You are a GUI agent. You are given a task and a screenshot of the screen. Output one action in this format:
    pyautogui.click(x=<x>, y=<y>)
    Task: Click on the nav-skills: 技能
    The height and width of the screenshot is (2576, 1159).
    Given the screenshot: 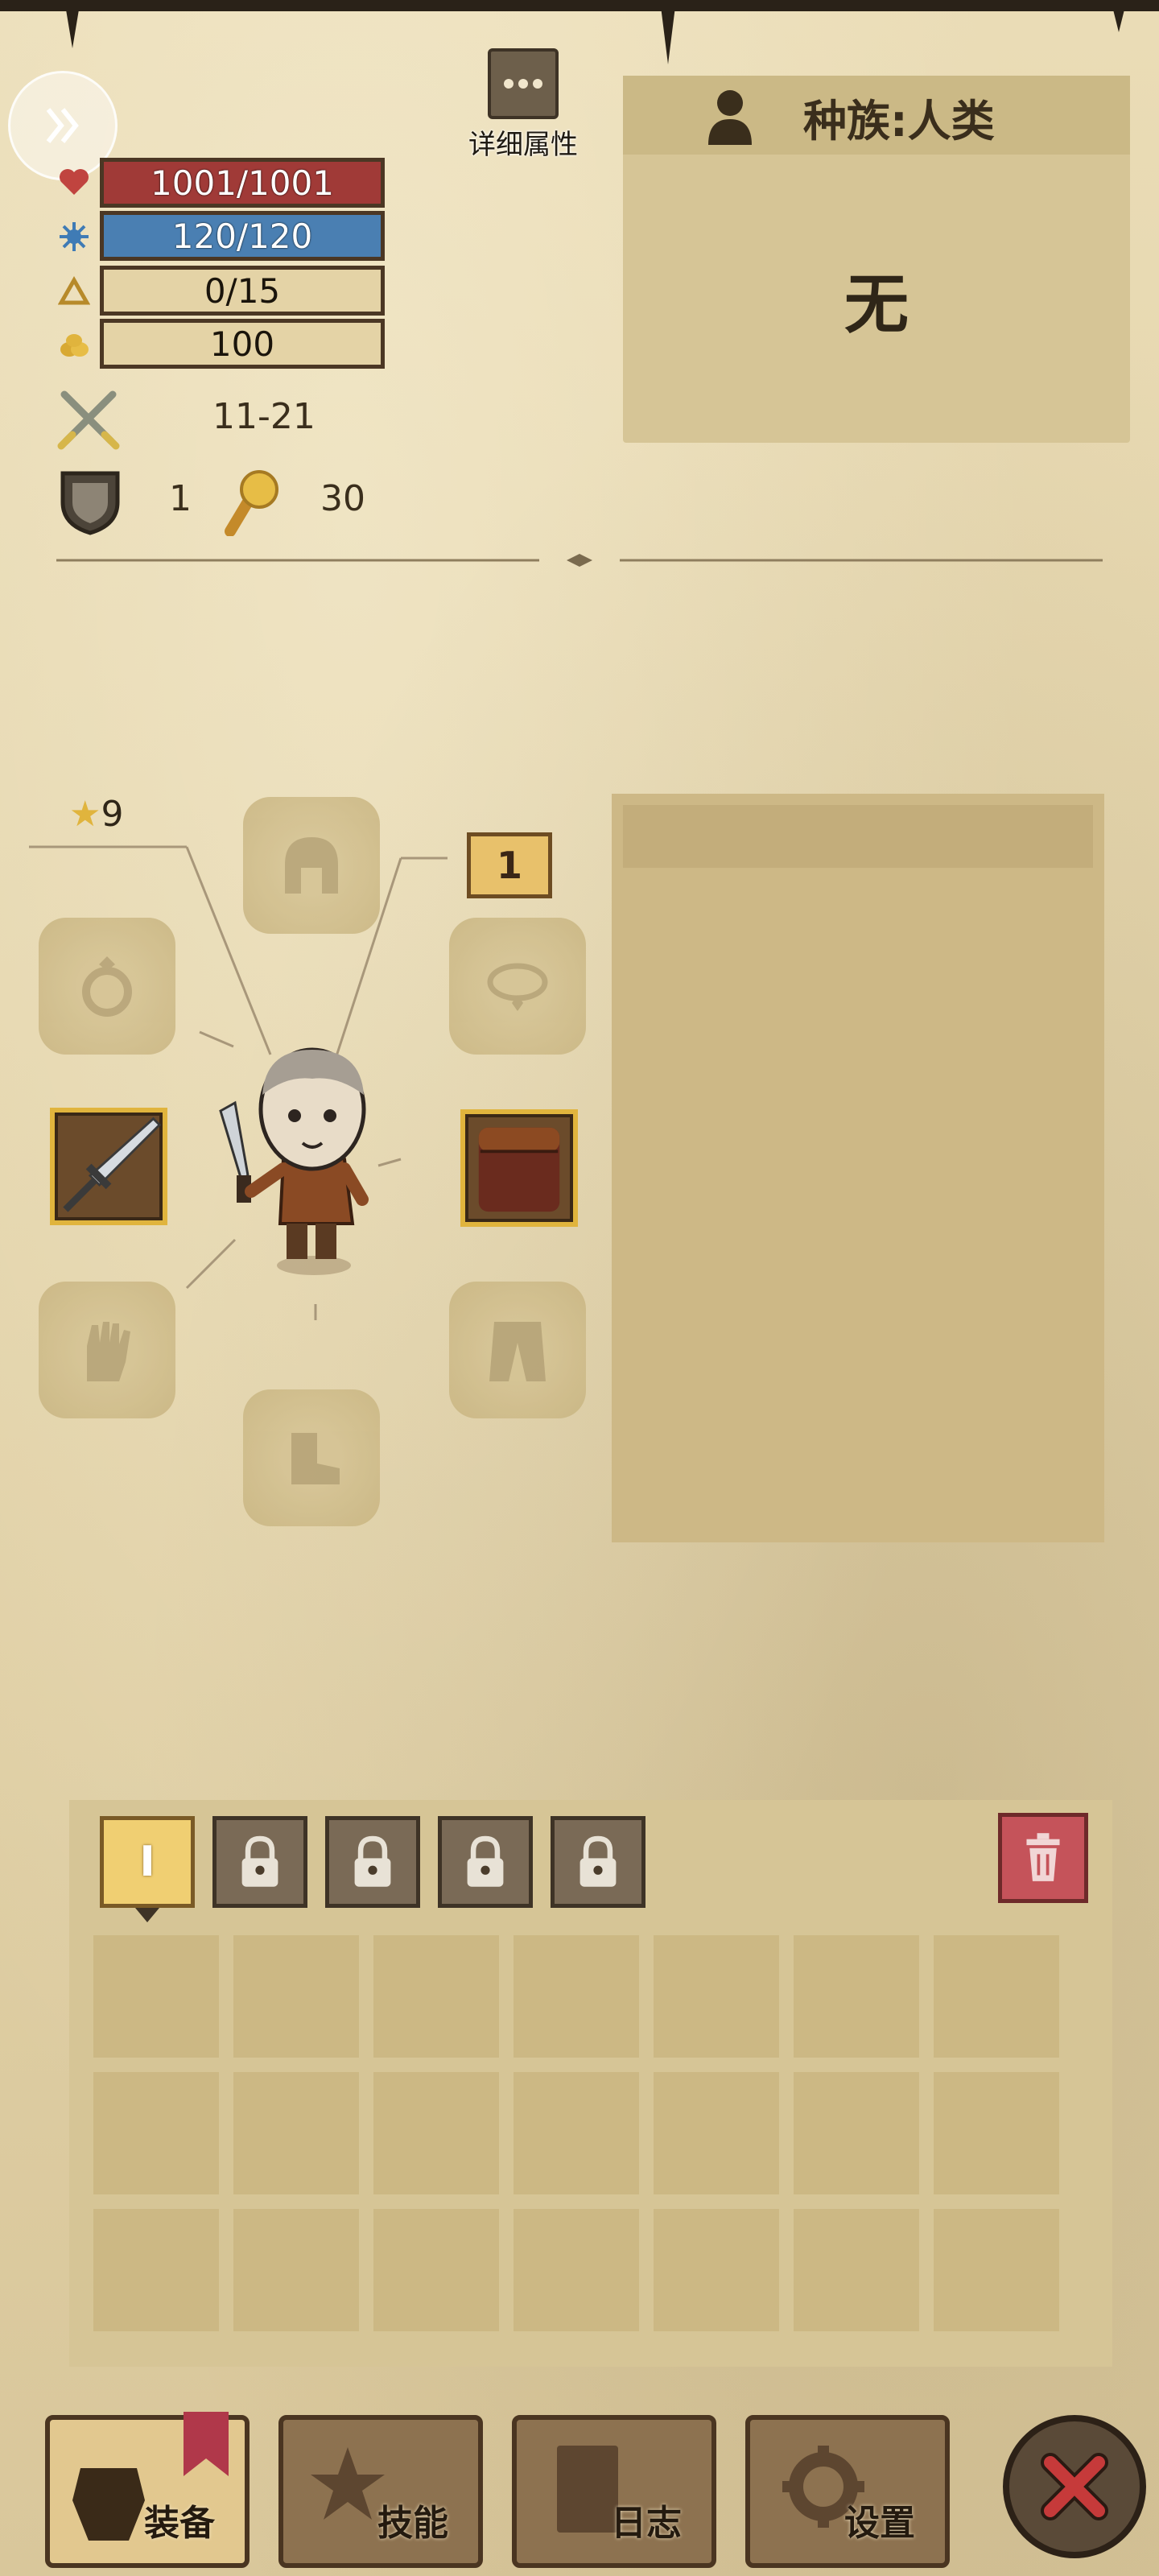 What is the action you would take?
    pyautogui.click(x=380, y=2491)
    